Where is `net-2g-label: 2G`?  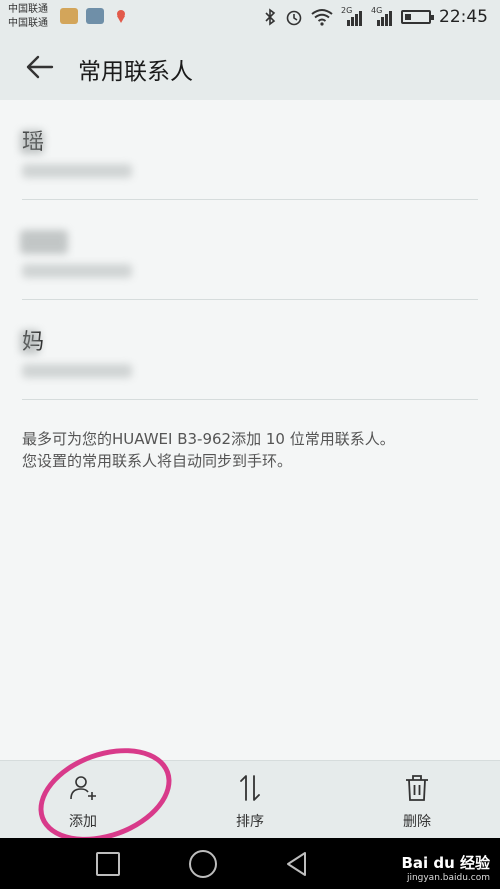
net-2g-label: 2G is located at coordinates (347, 10).